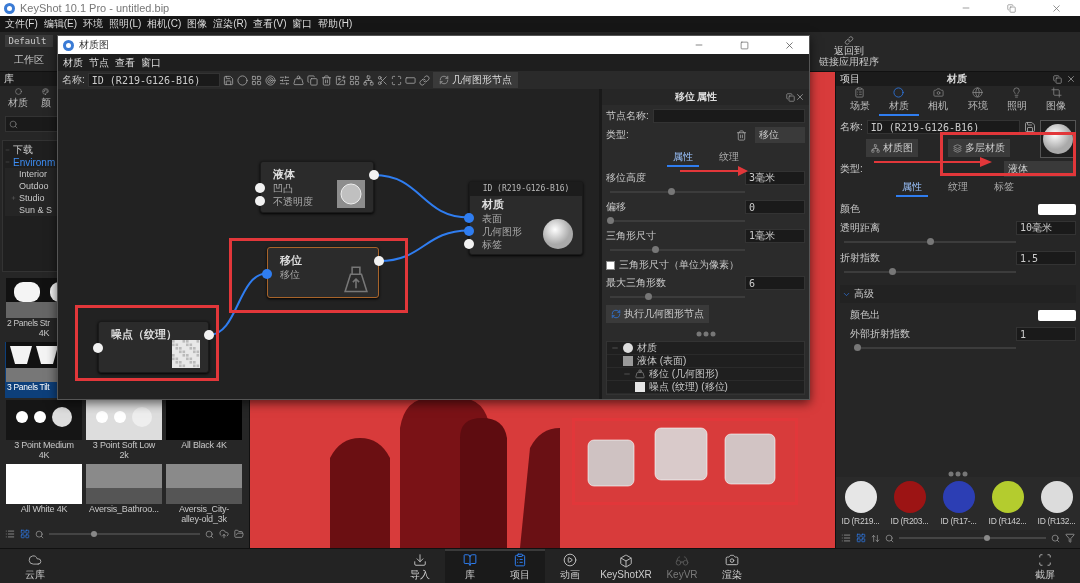  Describe the element at coordinates (775, 236) in the screenshot. I see `value-field: 1毫米` at that location.